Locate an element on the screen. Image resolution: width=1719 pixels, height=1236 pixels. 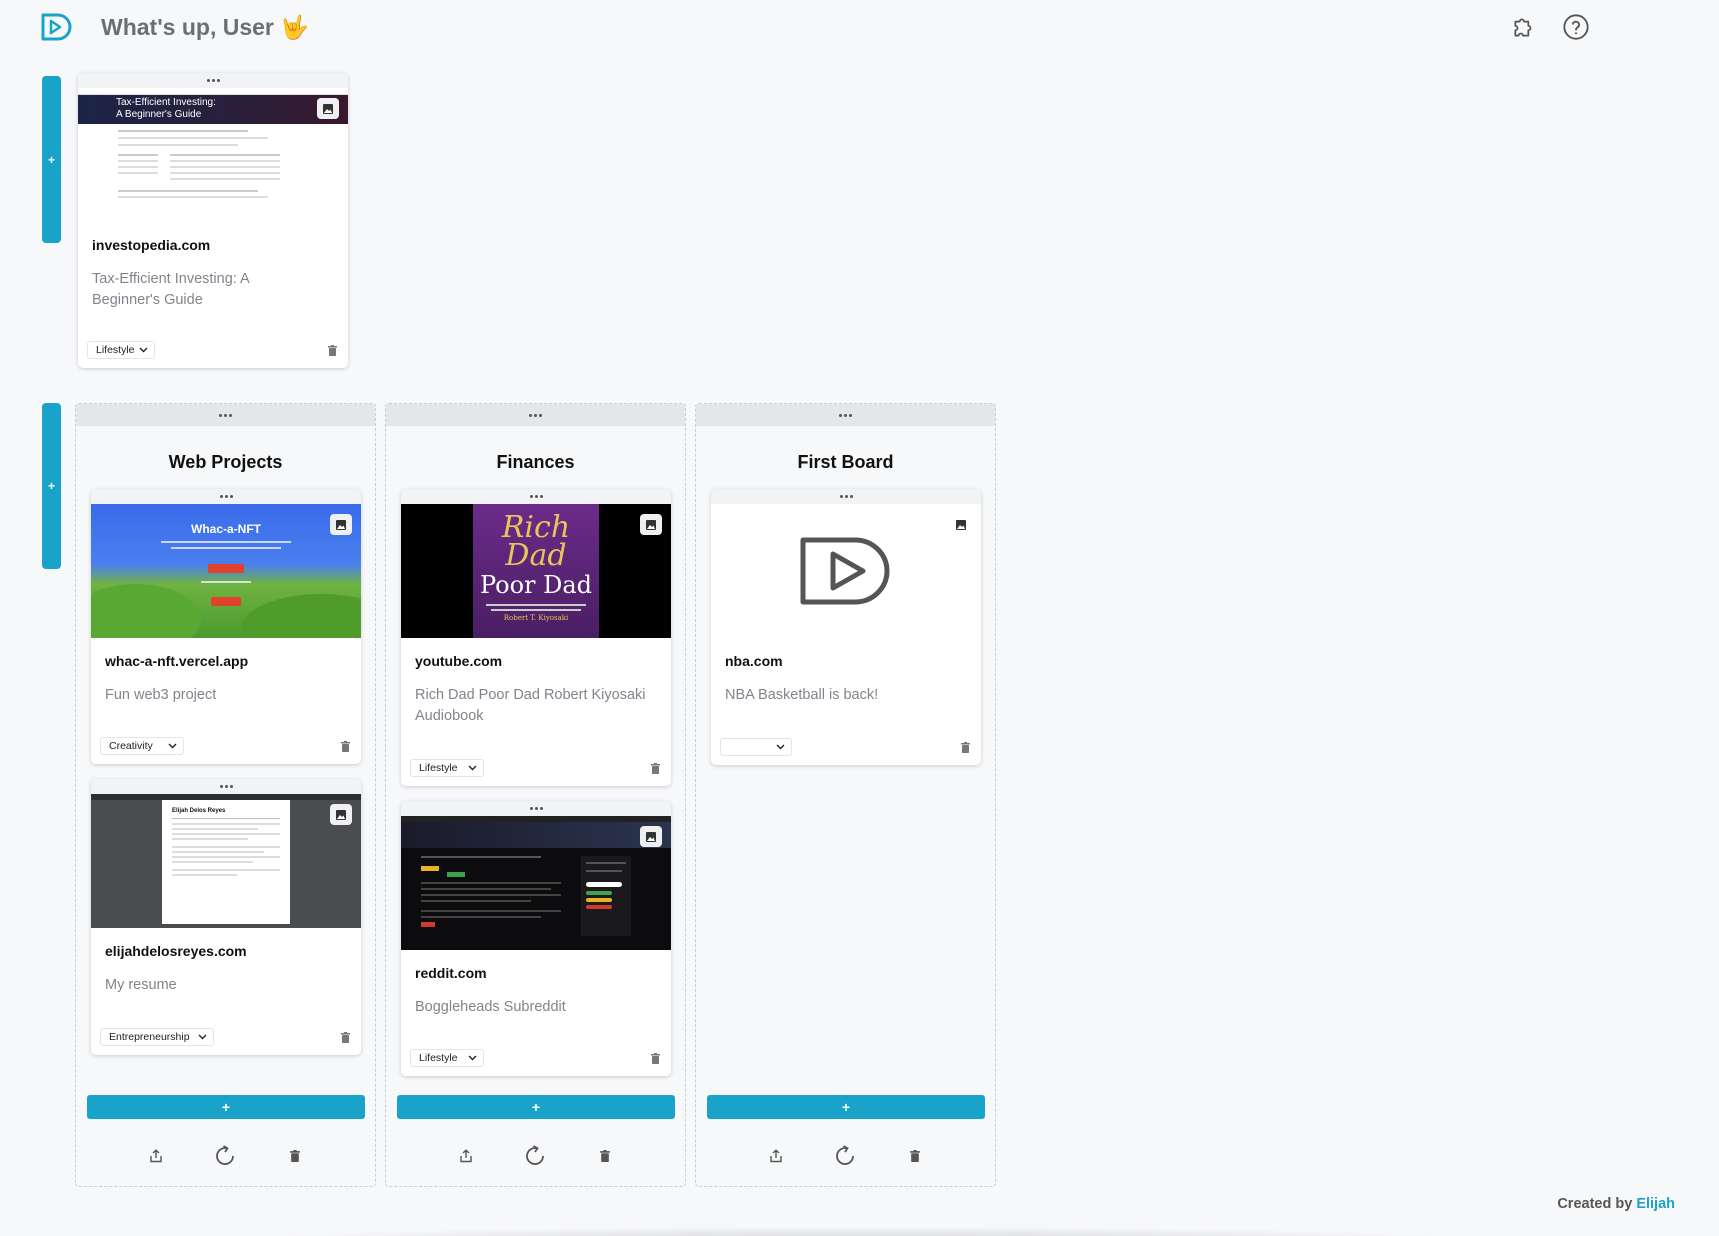
thumb-author: Robert T. Kiyosaki is located at coordinates (536, 618).